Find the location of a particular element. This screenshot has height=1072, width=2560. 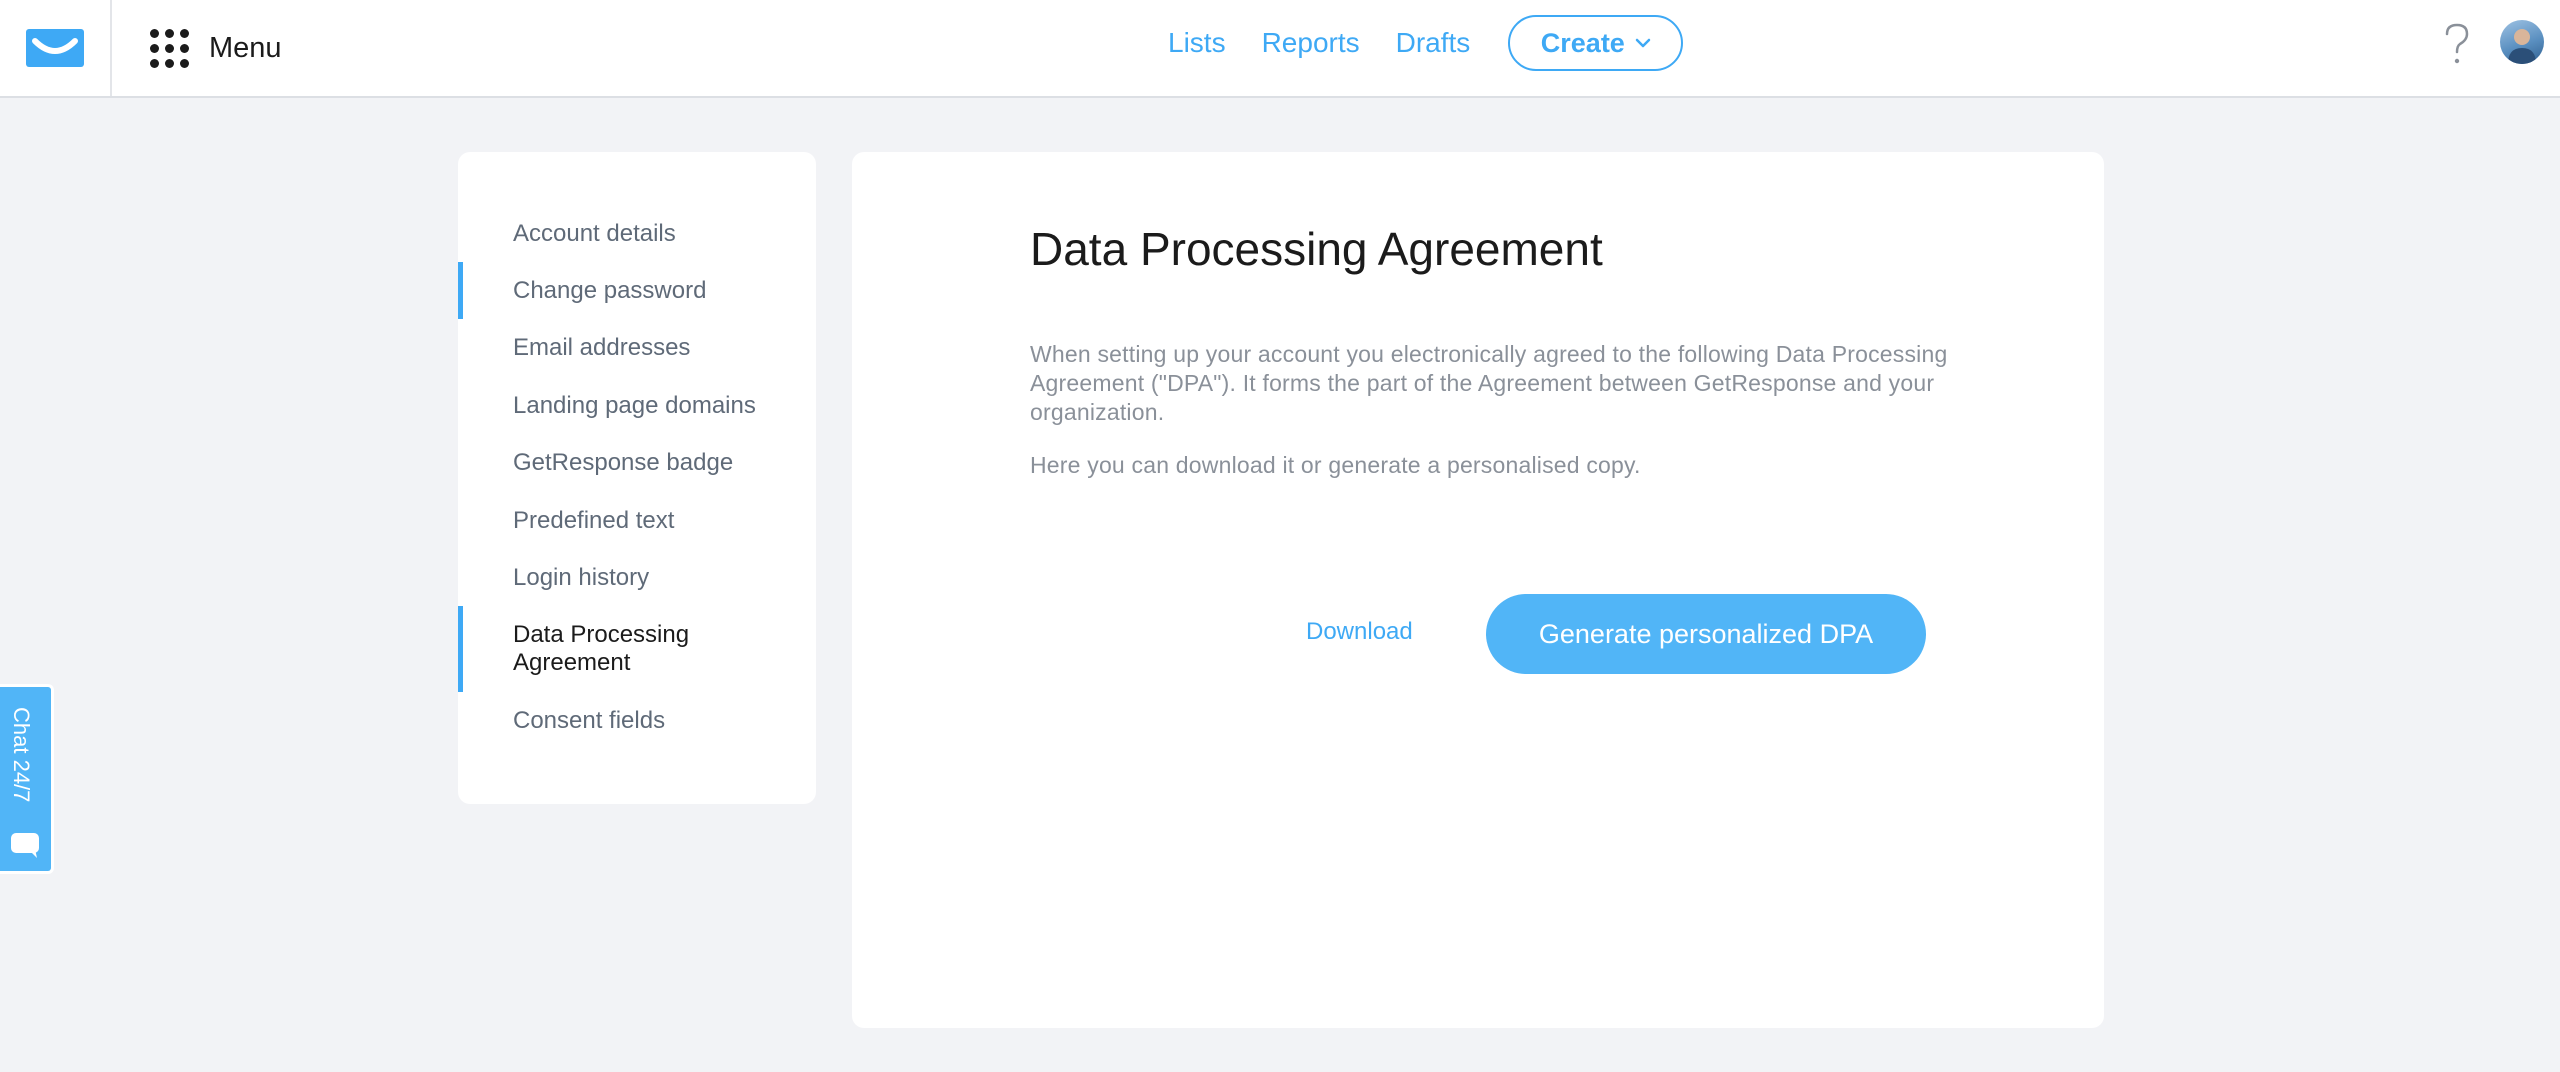

nav-reports: Reports is located at coordinates (1311, 43).